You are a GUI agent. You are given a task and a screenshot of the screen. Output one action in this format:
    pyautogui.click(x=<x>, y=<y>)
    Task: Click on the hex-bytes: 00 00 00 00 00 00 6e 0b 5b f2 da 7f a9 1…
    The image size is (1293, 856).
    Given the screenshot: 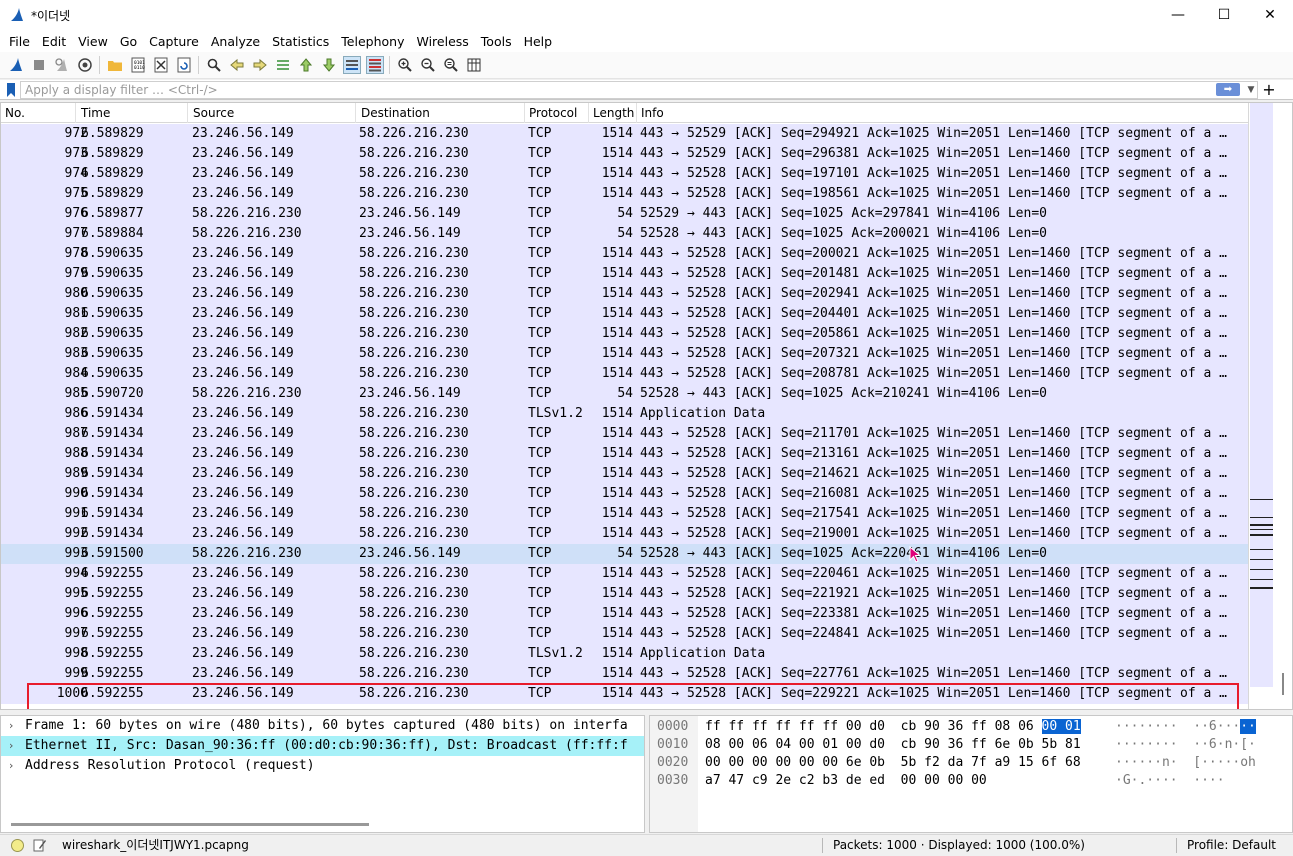 What is the action you would take?
    pyautogui.click(x=893, y=762)
    